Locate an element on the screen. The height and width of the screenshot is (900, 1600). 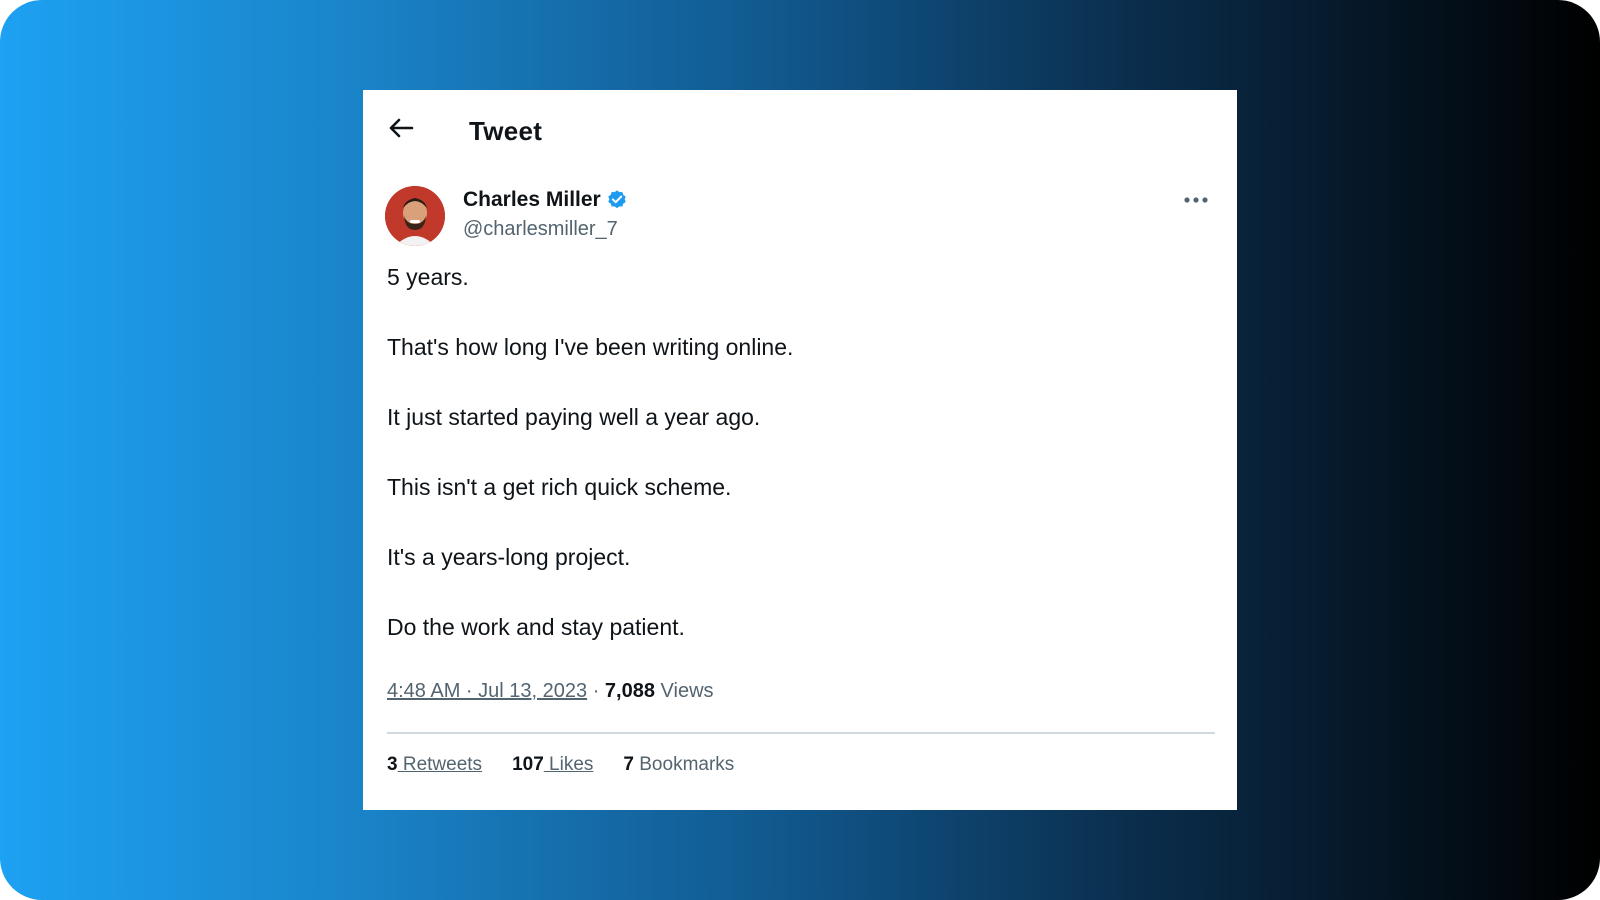
views-label: Views is located at coordinates (684, 691).